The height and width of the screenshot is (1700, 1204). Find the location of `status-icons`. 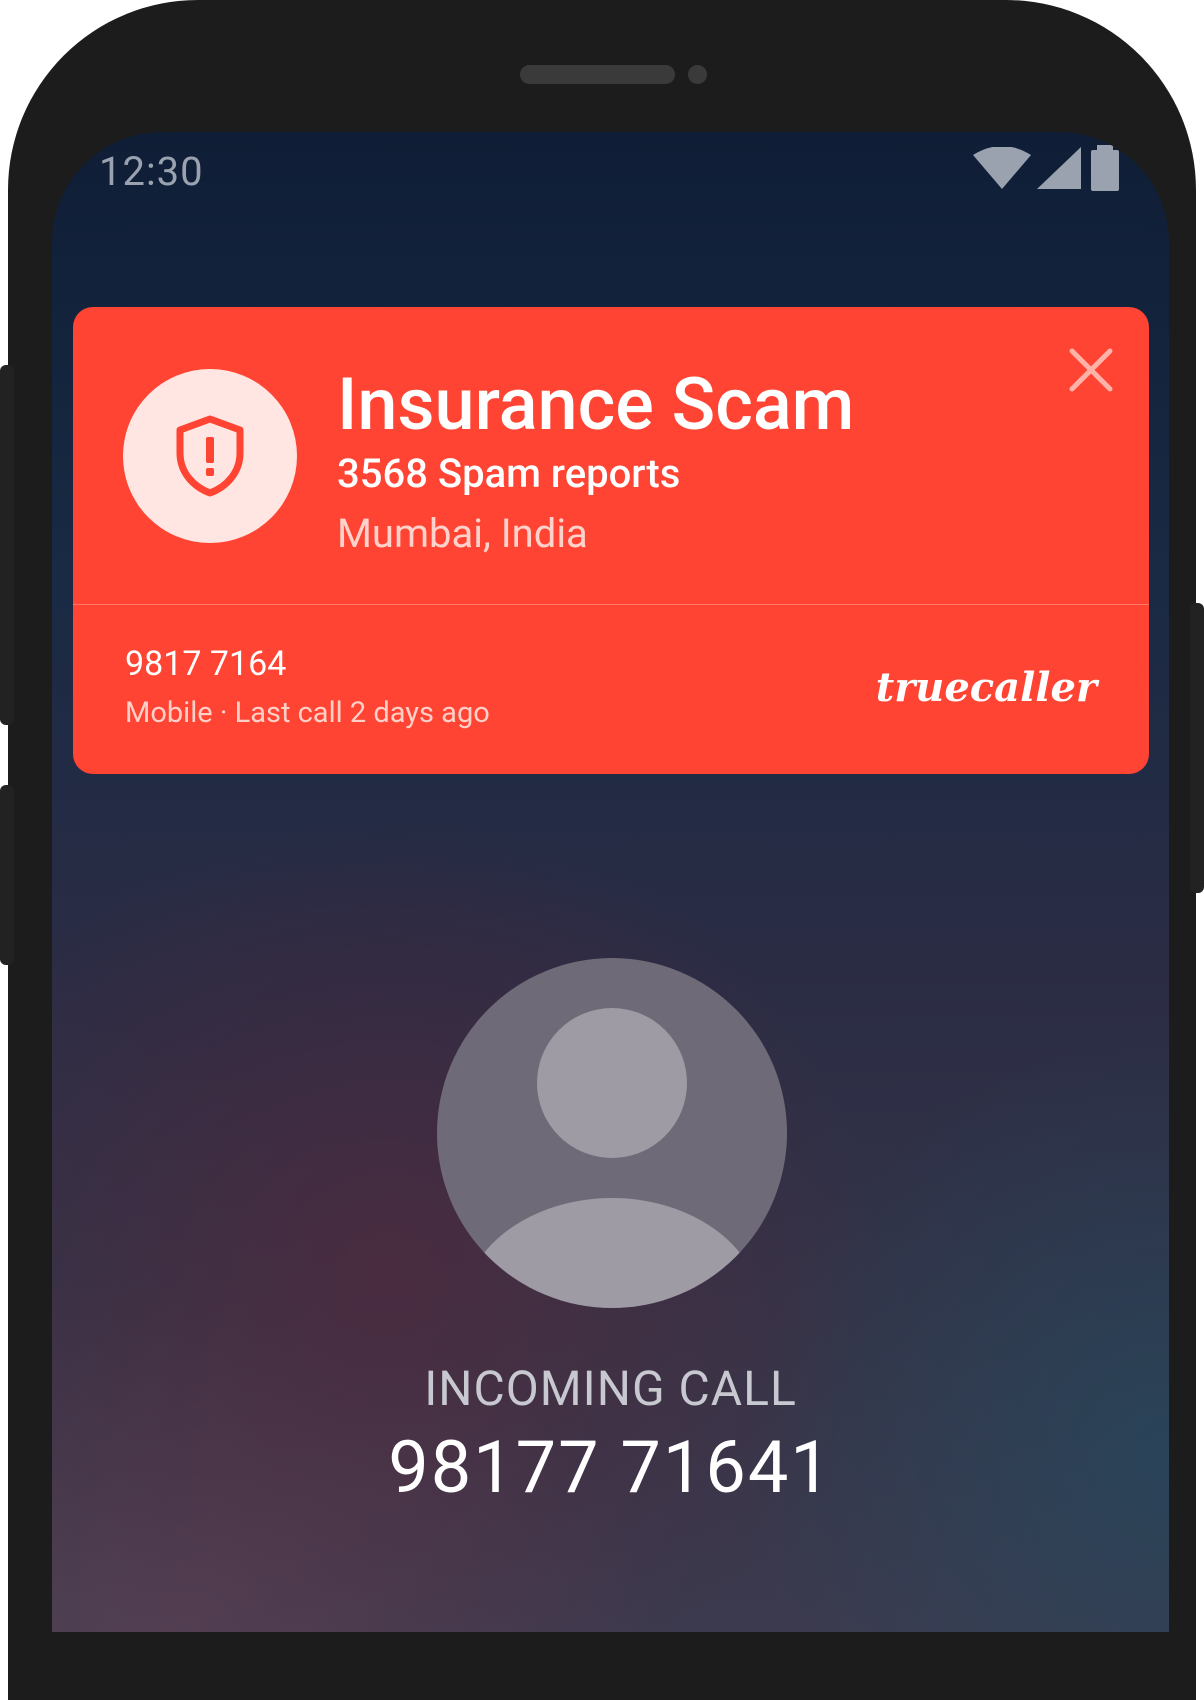

status-icons is located at coordinates (1048, 168).